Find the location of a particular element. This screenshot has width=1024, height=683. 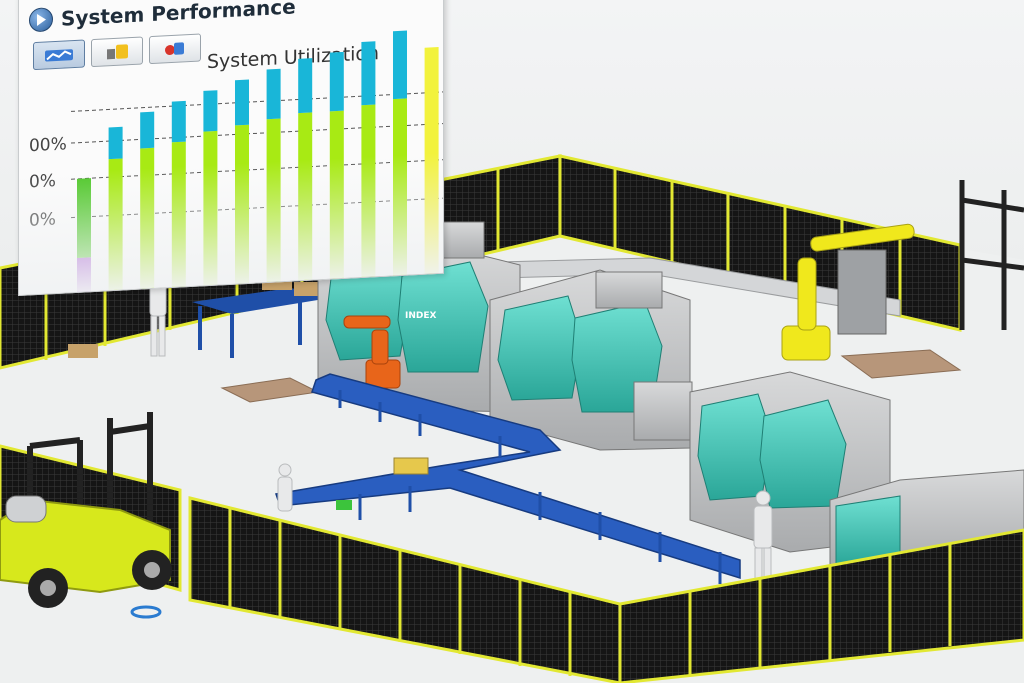

operator-middle is located at coordinates (285, 487).